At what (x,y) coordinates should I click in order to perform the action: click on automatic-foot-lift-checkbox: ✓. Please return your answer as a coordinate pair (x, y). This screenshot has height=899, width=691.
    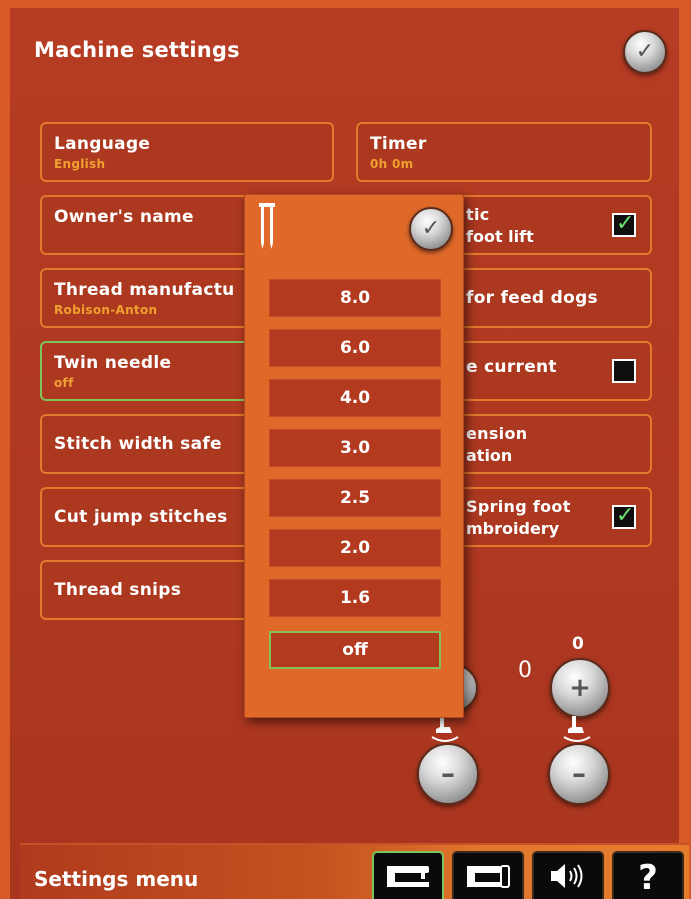
    Looking at the image, I should click on (624, 224).